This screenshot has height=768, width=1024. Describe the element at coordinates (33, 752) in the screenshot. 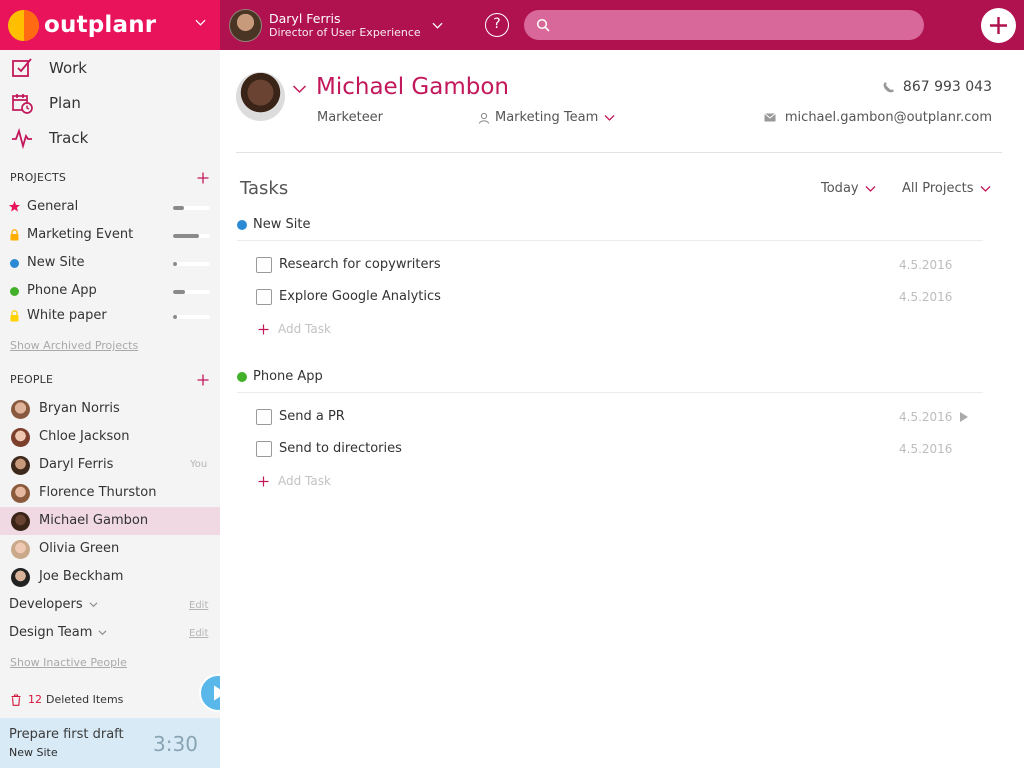

I see `timer-project-name: New Site` at that location.